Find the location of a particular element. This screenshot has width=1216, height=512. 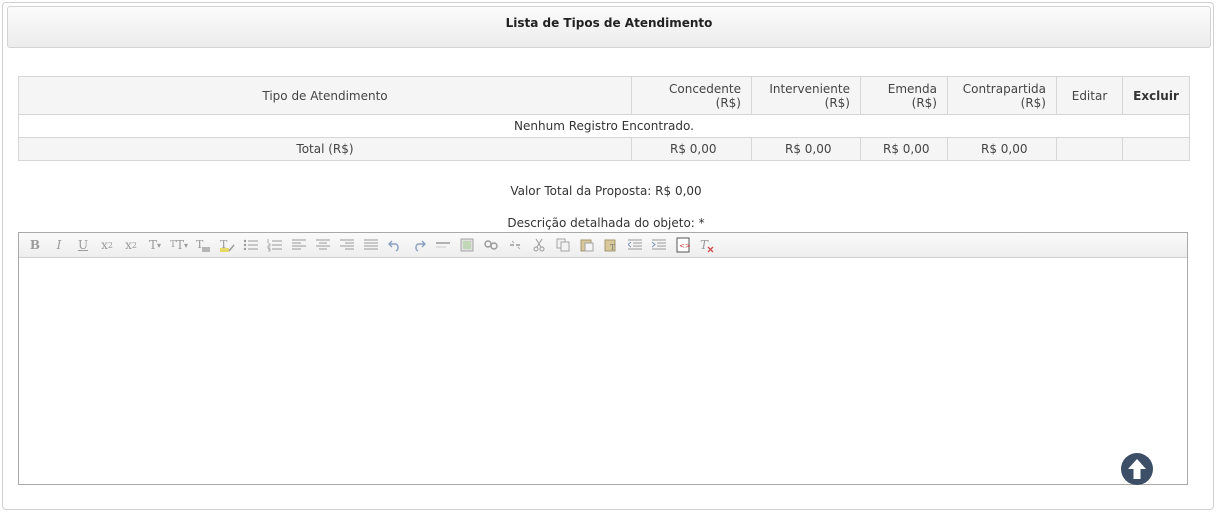

align-left-icon is located at coordinates (299, 245).